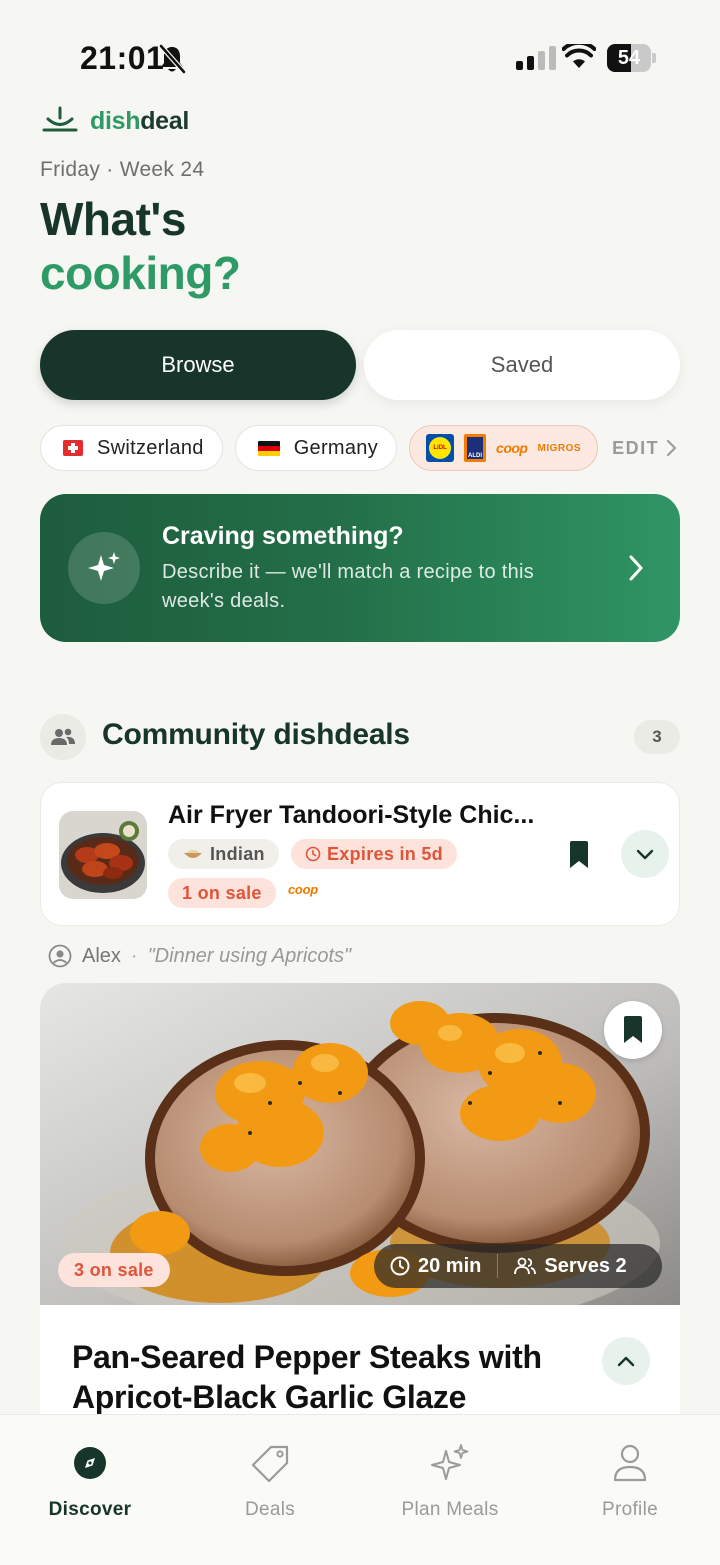 The height and width of the screenshot is (1565, 720). What do you see at coordinates (630, 1509) in the screenshot?
I see `nav-label: Profile` at bounding box center [630, 1509].